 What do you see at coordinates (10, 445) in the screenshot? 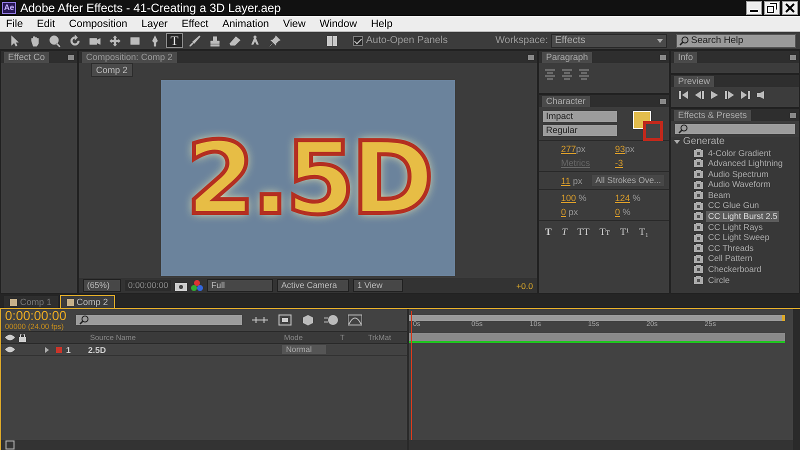
I see `toggle-switches-icon` at bounding box center [10, 445].